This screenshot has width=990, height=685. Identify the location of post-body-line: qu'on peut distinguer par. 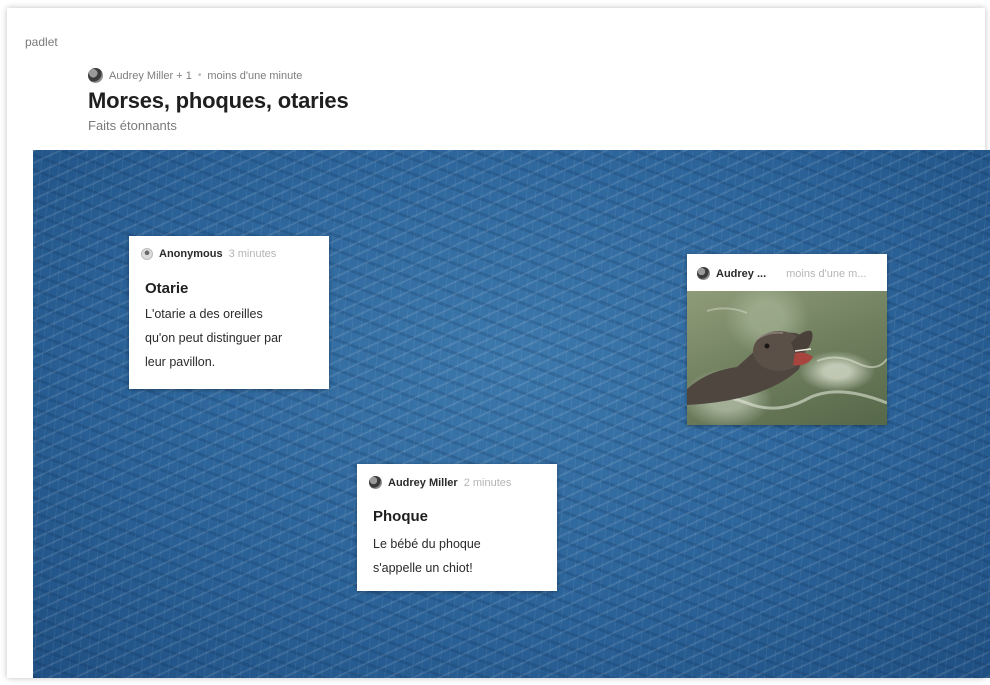
(214, 338).